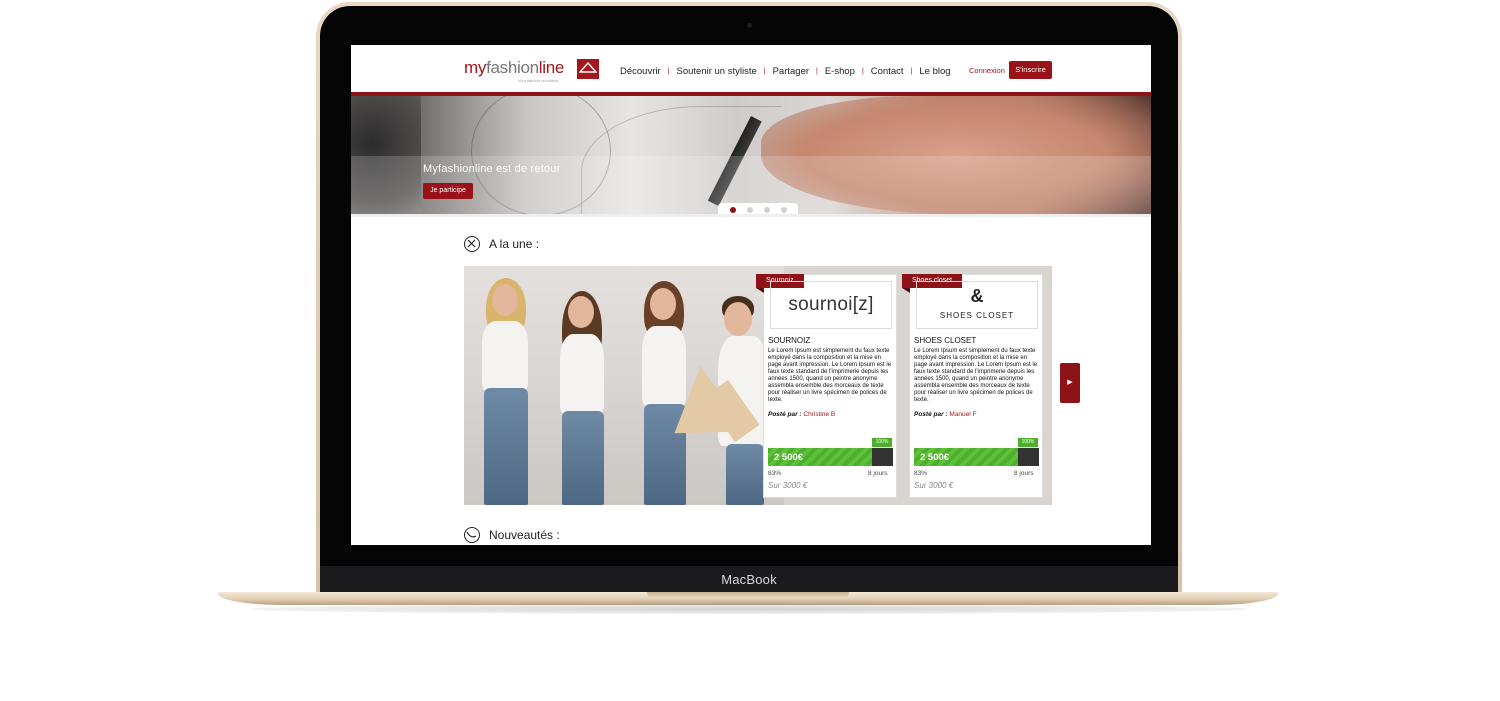 Image resolution: width=1500 pixels, height=701 pixels. Describe the element at coordinates (448, 191) in the screenshot. I see `participate-button: Je participe` at that location.